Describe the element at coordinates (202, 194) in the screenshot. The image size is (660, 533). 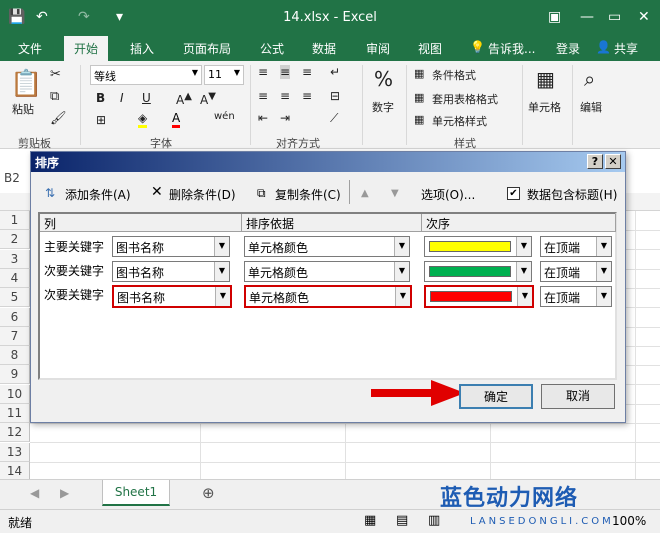
I see `delete-level-button: 删除条件(D)` at that location.